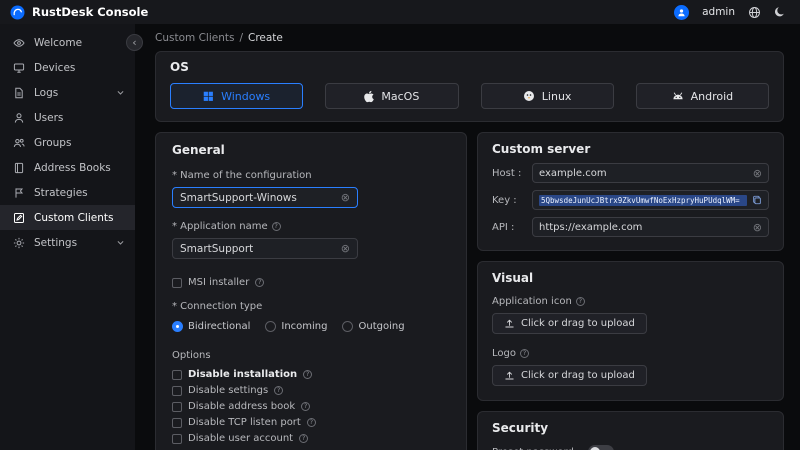 The height and width of the screenshot is (450, 800). Describe the element at coordinates (569, 323) in the screenshot. I see `application-icon-upload-button: Click or drag to upload` at that location.